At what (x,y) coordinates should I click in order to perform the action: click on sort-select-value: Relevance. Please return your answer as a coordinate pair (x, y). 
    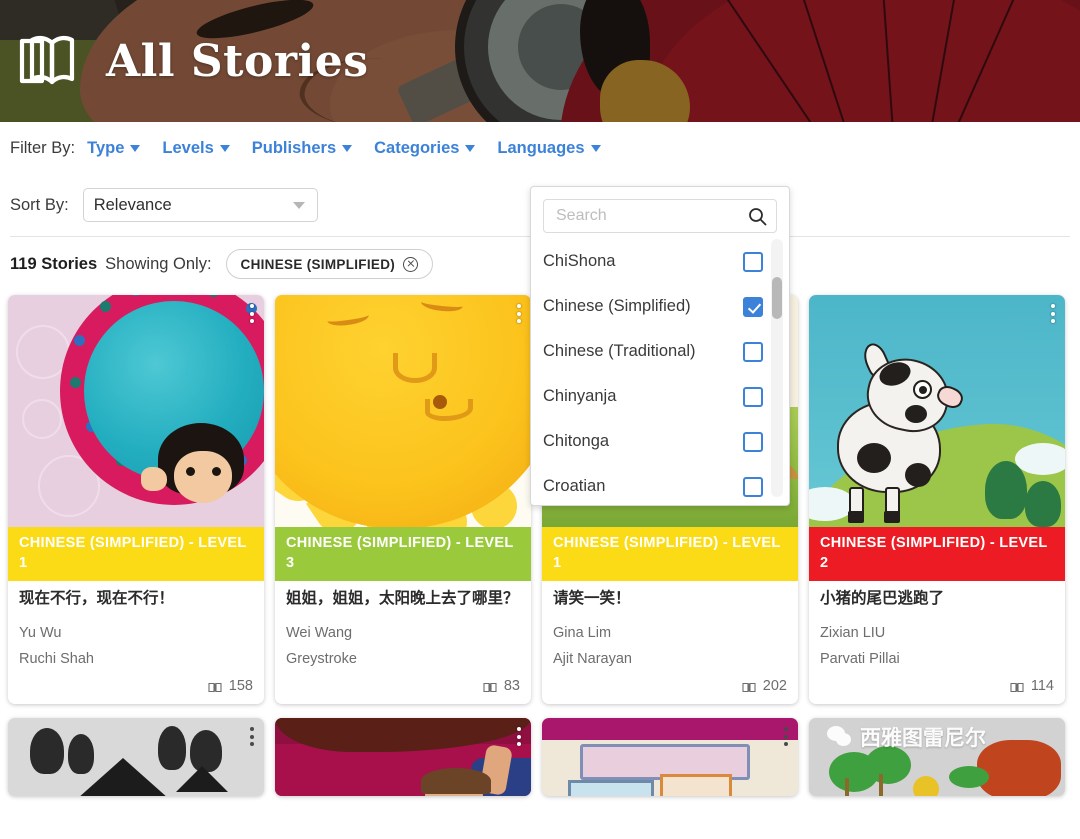
    Looking at the image, I should click on (132, 204).